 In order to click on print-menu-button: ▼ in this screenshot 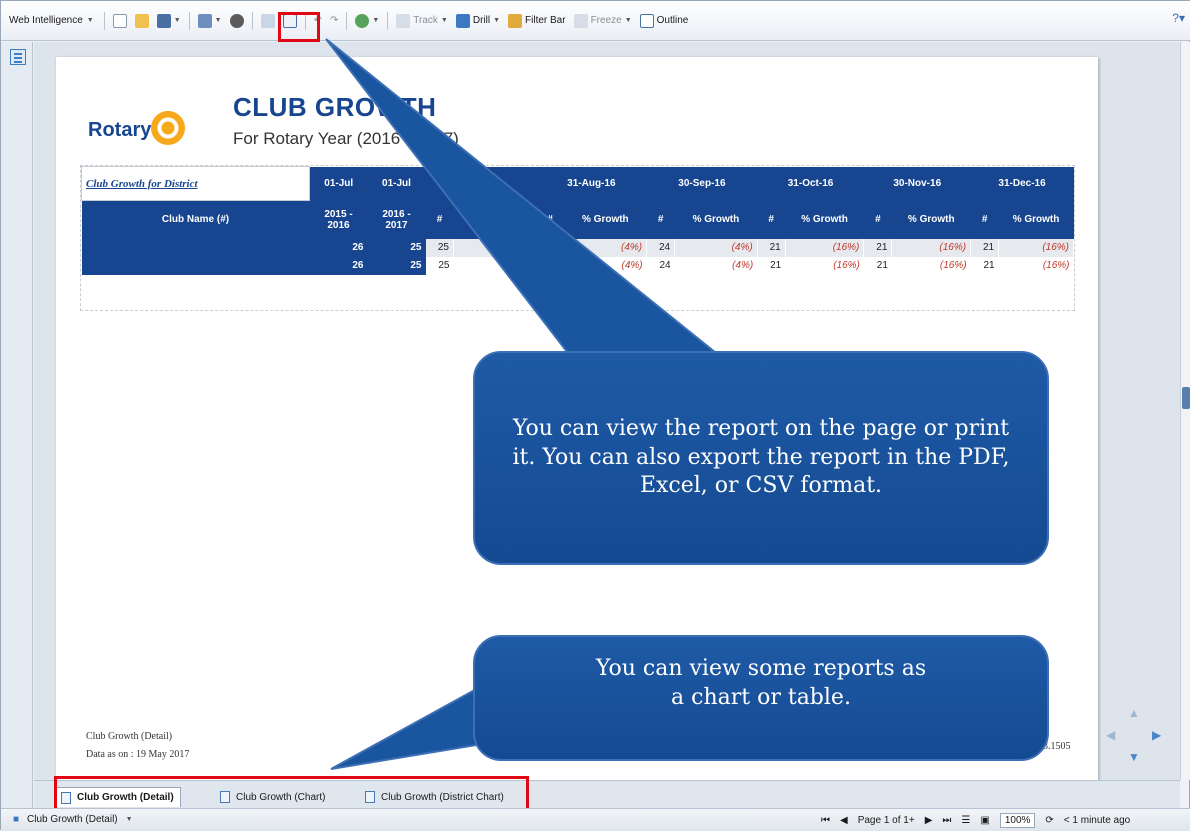, I will do `click(210, 21)`.